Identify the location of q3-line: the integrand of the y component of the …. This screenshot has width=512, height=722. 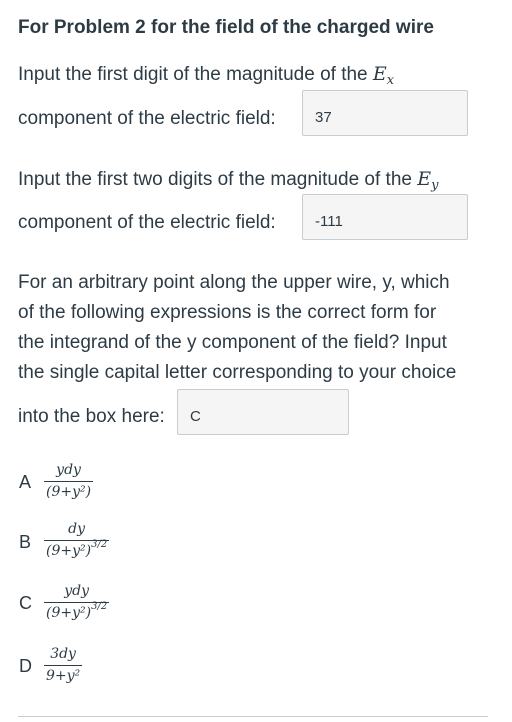
(232, 342).